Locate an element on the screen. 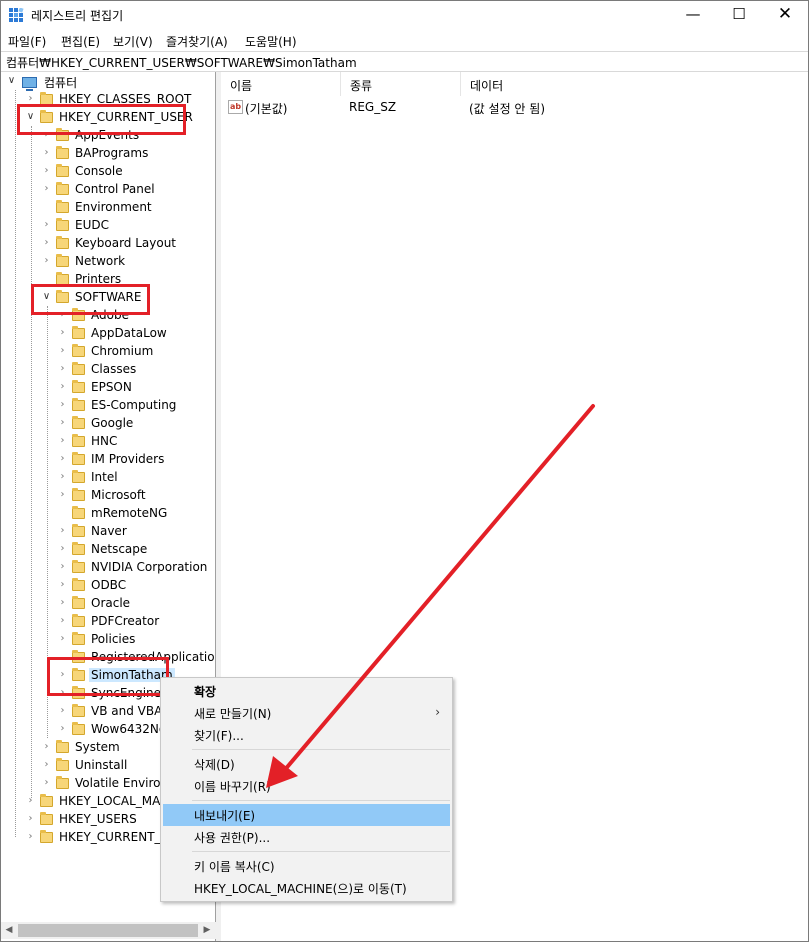  scroll-thumb is located at coordinates (108, 930).